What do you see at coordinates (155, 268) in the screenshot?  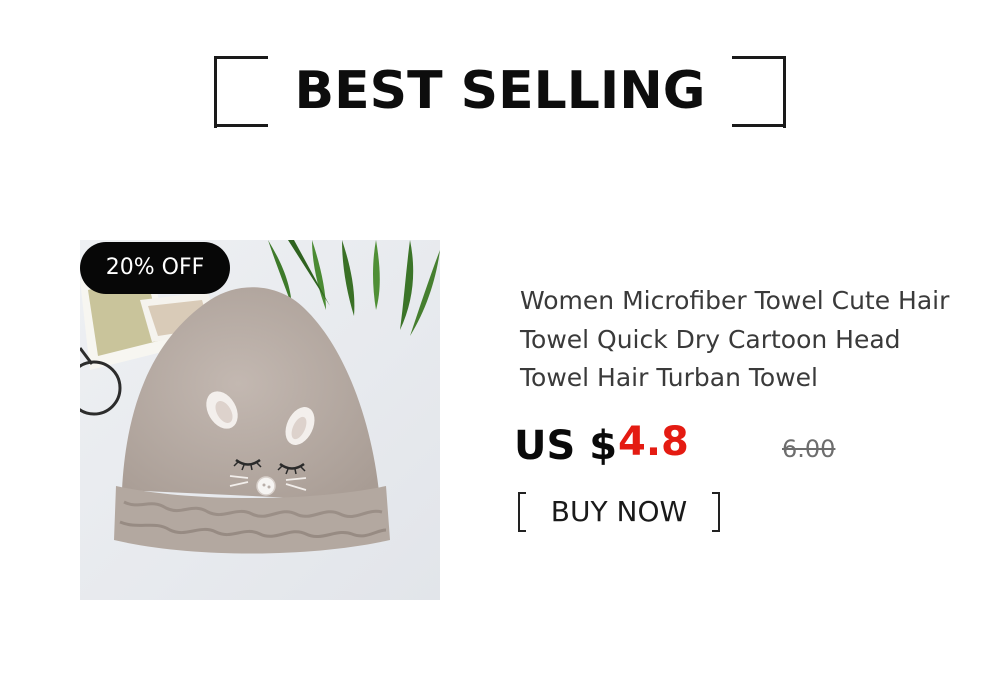 I see `discount-badge: 20% OFF` at bounding box center [155, 268].